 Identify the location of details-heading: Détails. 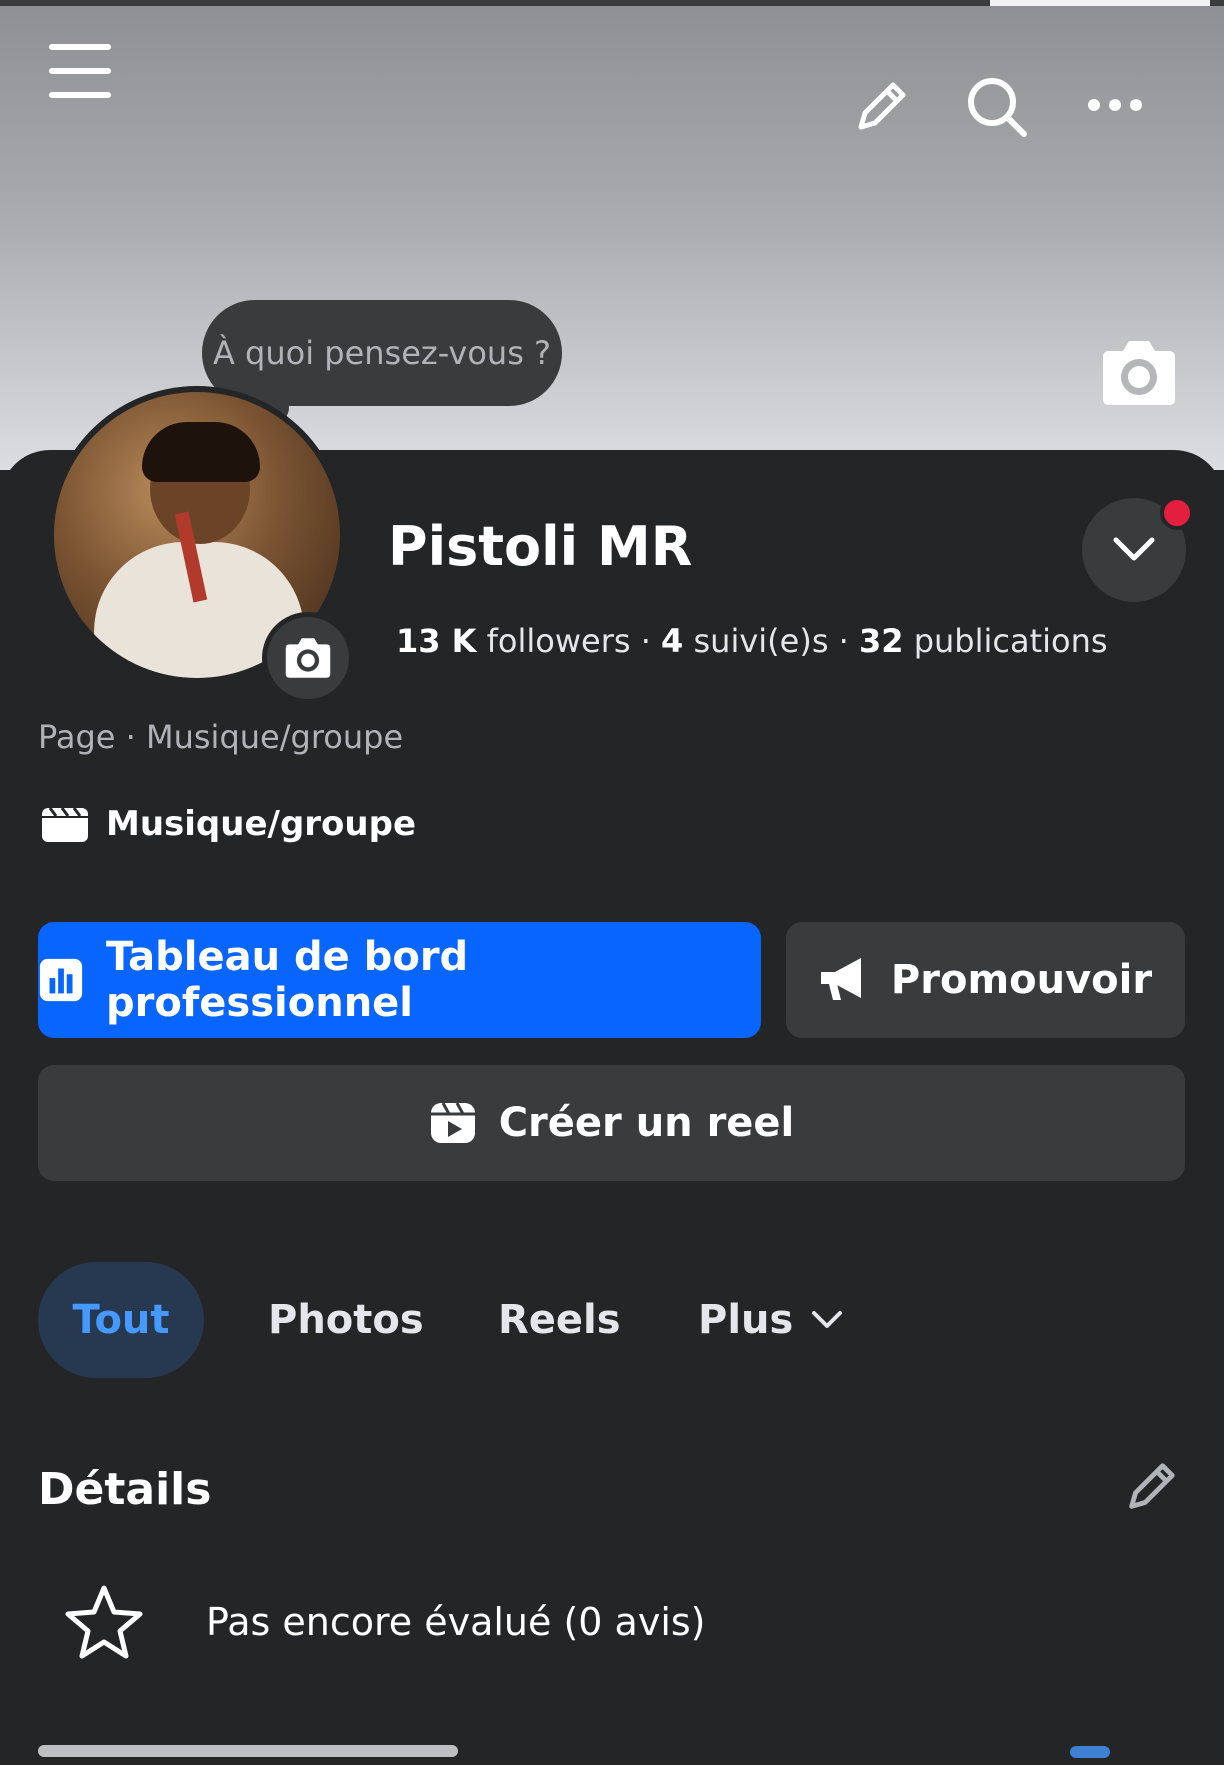
(125, 1489).